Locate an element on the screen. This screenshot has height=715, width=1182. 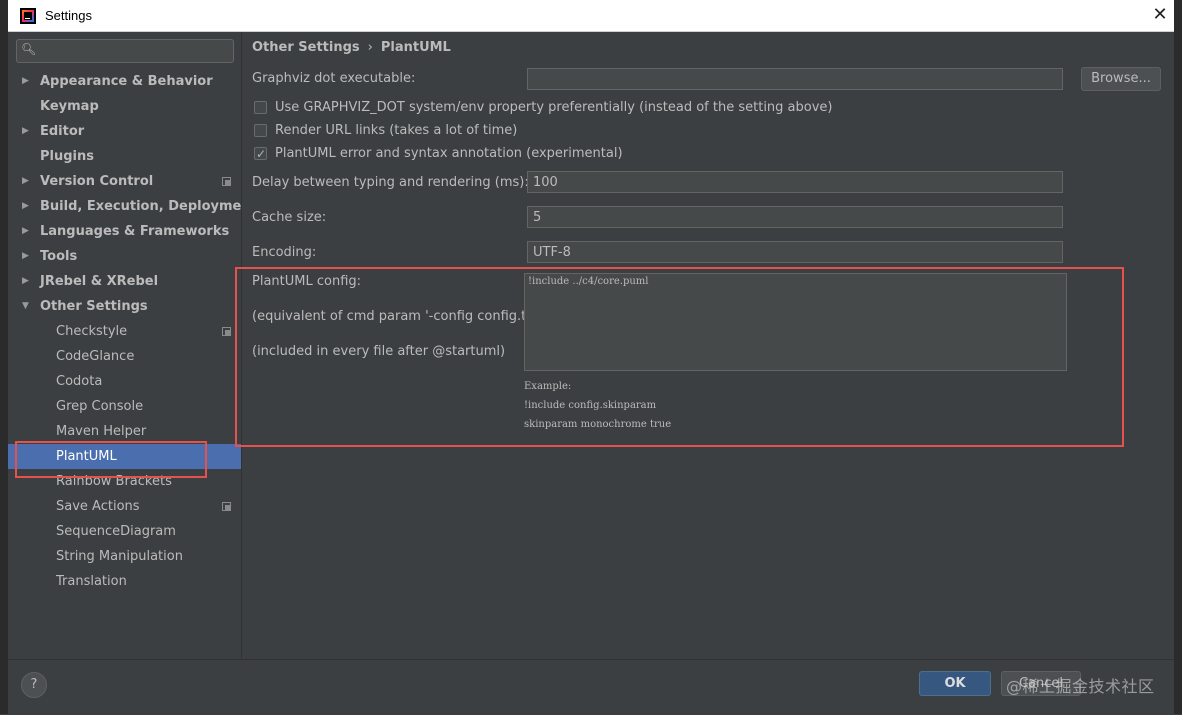
delay-label: Delay between typing and rendering (ms): is located at coordinates (390, 182).